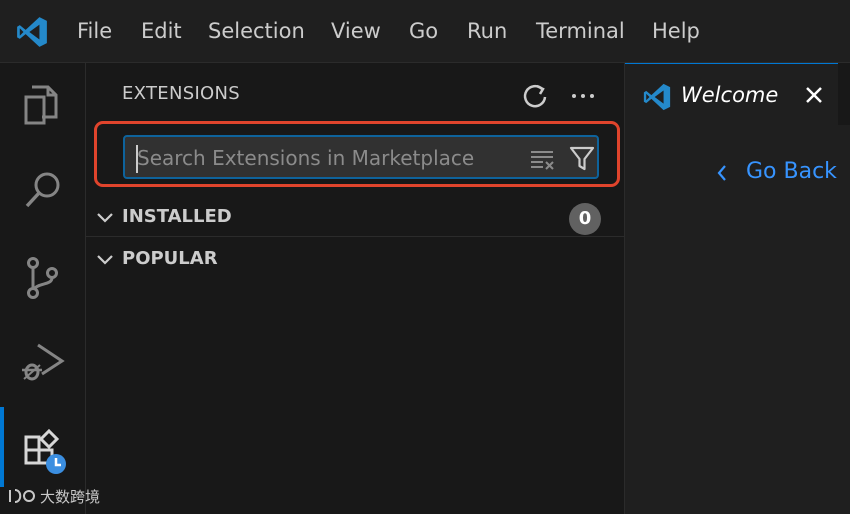 The image size is (850, 514). What do you see at coordinates (43, 278) in the screenshot?
I see `source-control-icon` at bounding box center [43, 278].